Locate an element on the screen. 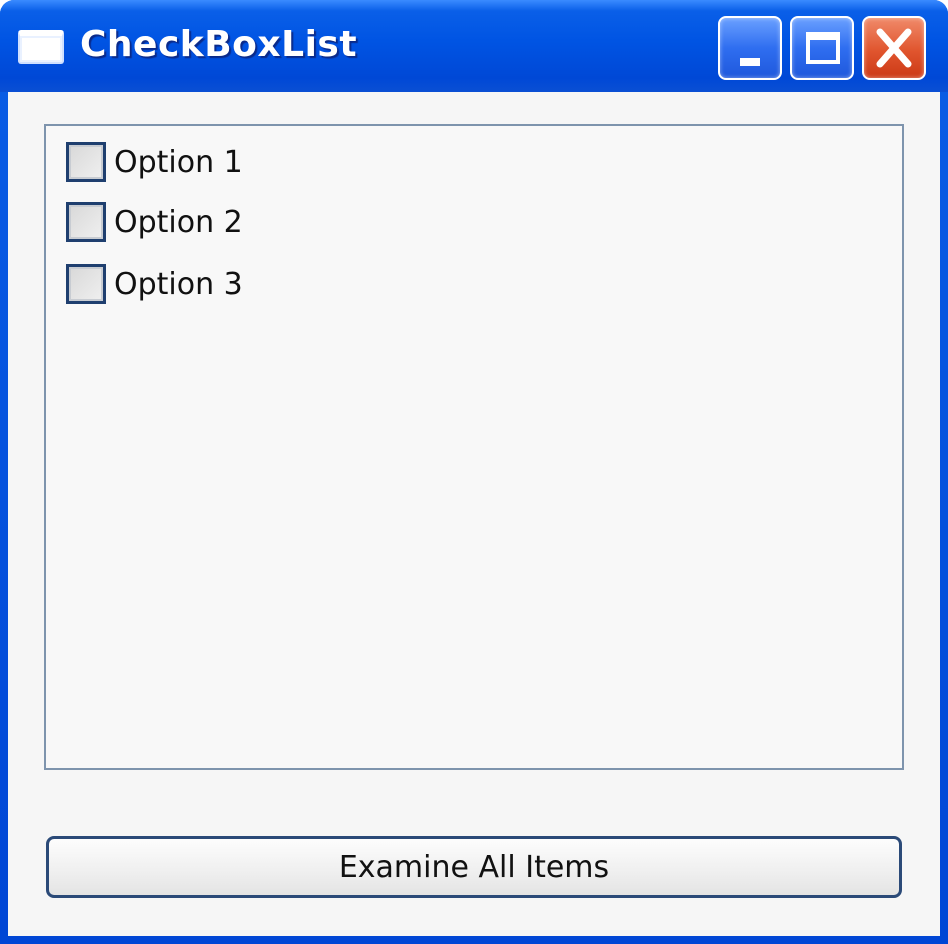 This screenshot has height=944, width=948. list-item-option-2: Option 2 is located at coordinates (154, 222).